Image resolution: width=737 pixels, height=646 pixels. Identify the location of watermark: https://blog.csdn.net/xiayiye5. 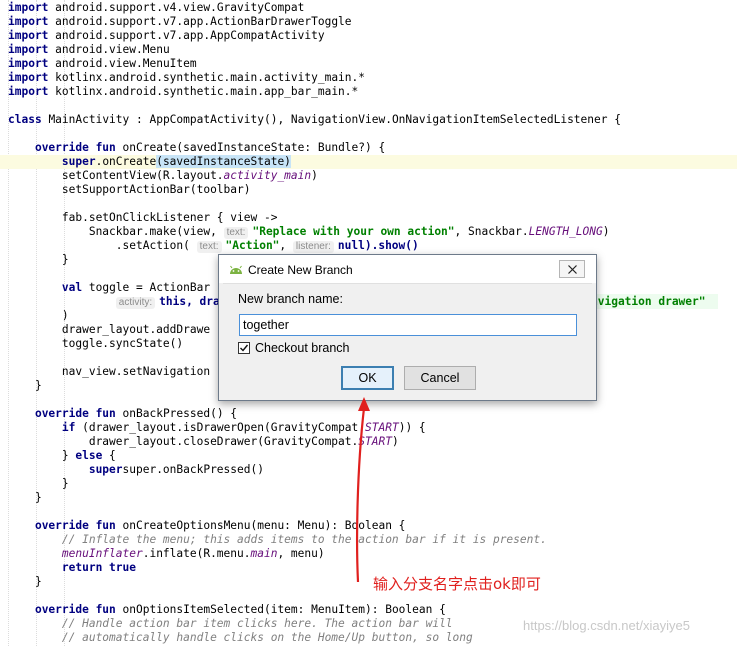
(606, 625).